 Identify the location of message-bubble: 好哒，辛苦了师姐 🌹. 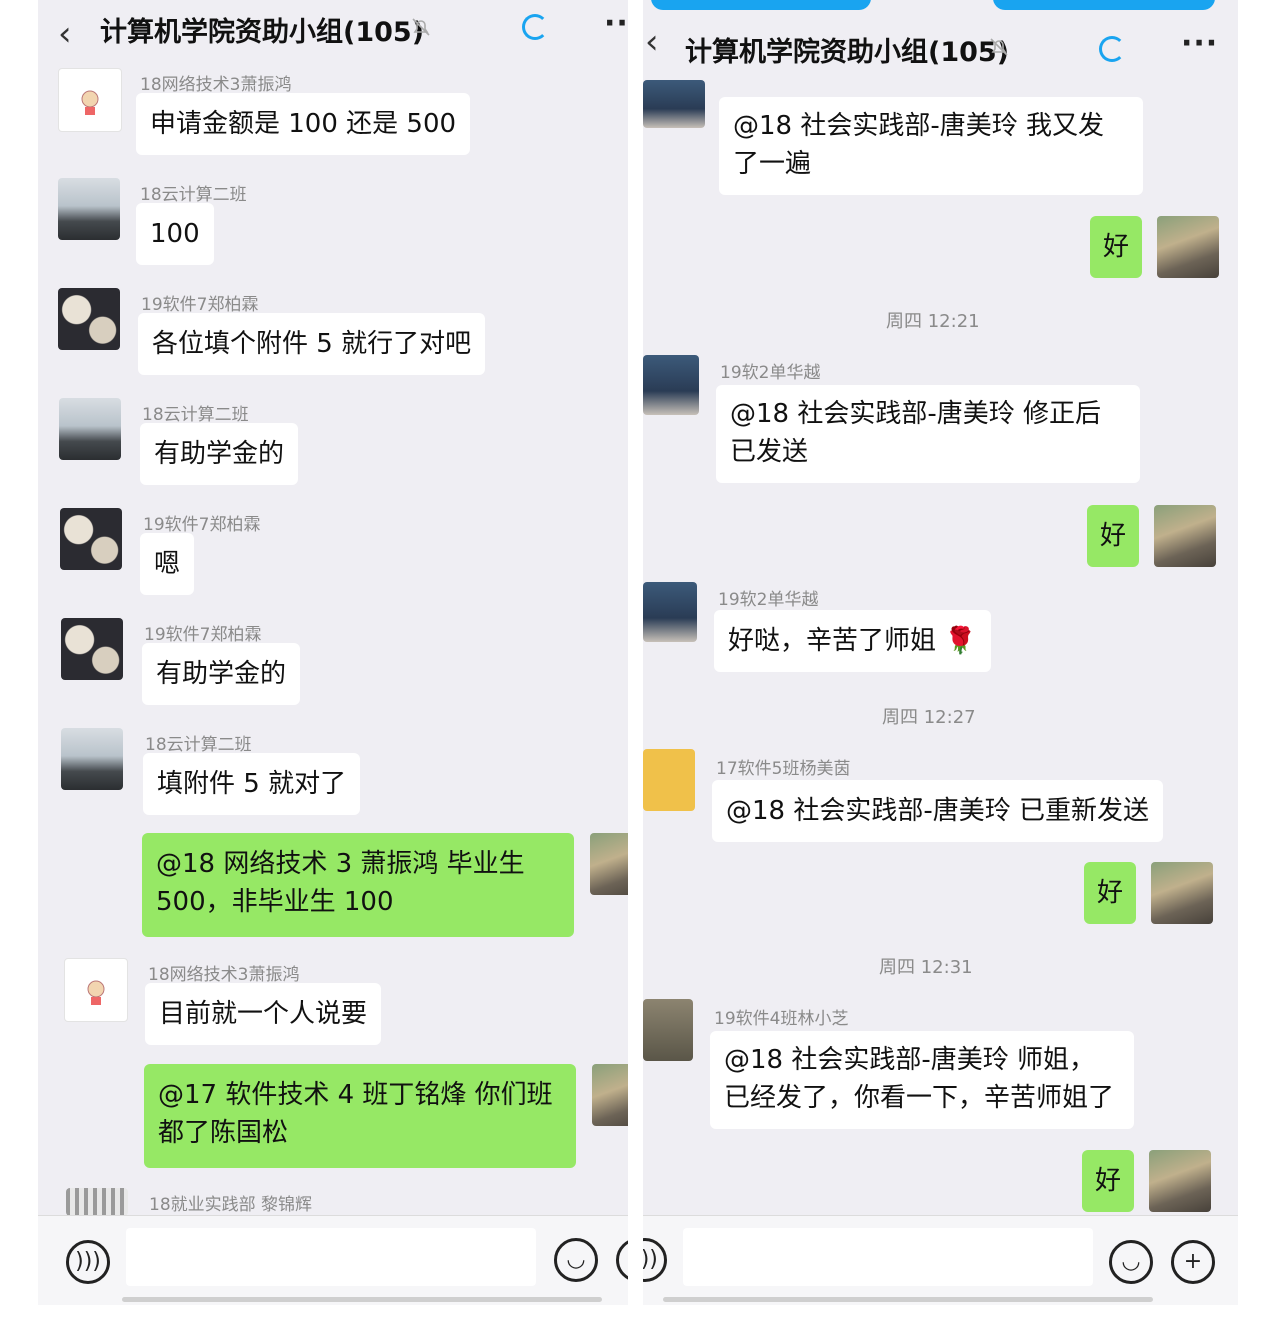
(852, 641).